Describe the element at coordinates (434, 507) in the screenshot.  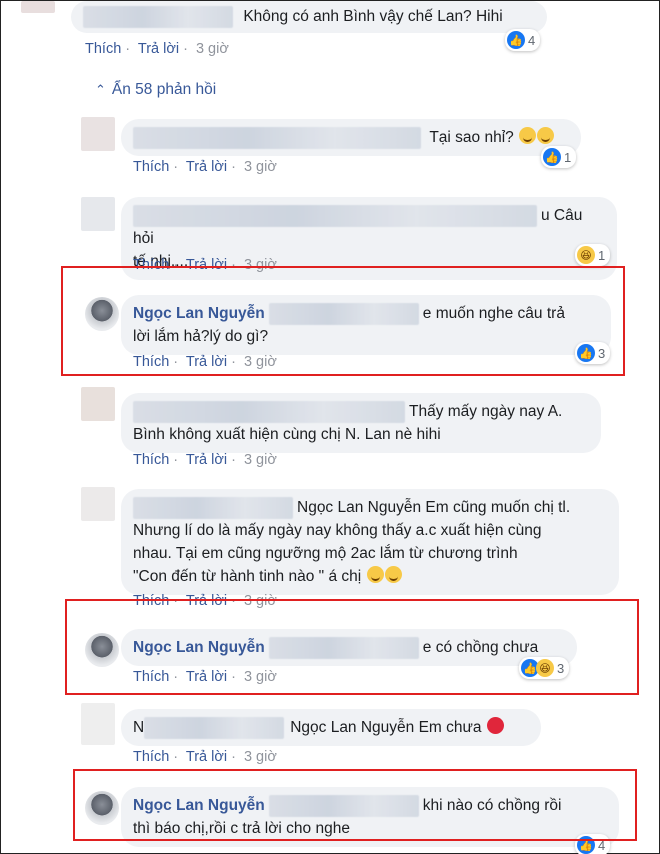
I see `comment-text-line: Ngọc Lan Nguyễn Em cũng muốn chị tl.` at that location.